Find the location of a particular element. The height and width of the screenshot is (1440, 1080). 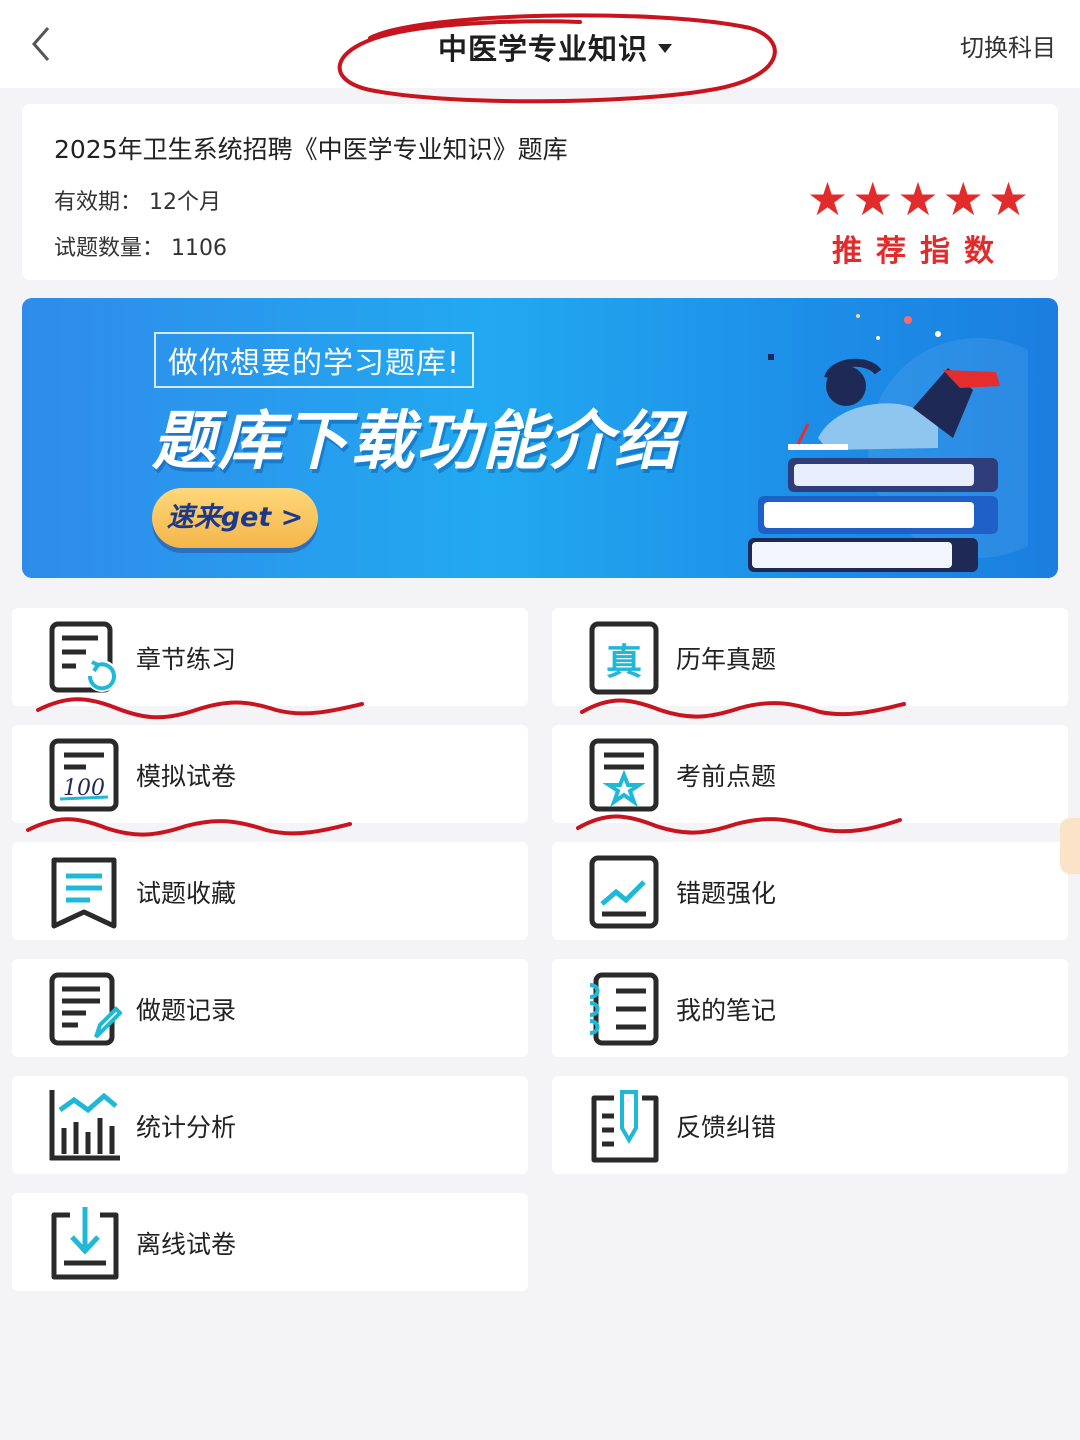

floating-side-tab is located at coordinates (1070, 846).